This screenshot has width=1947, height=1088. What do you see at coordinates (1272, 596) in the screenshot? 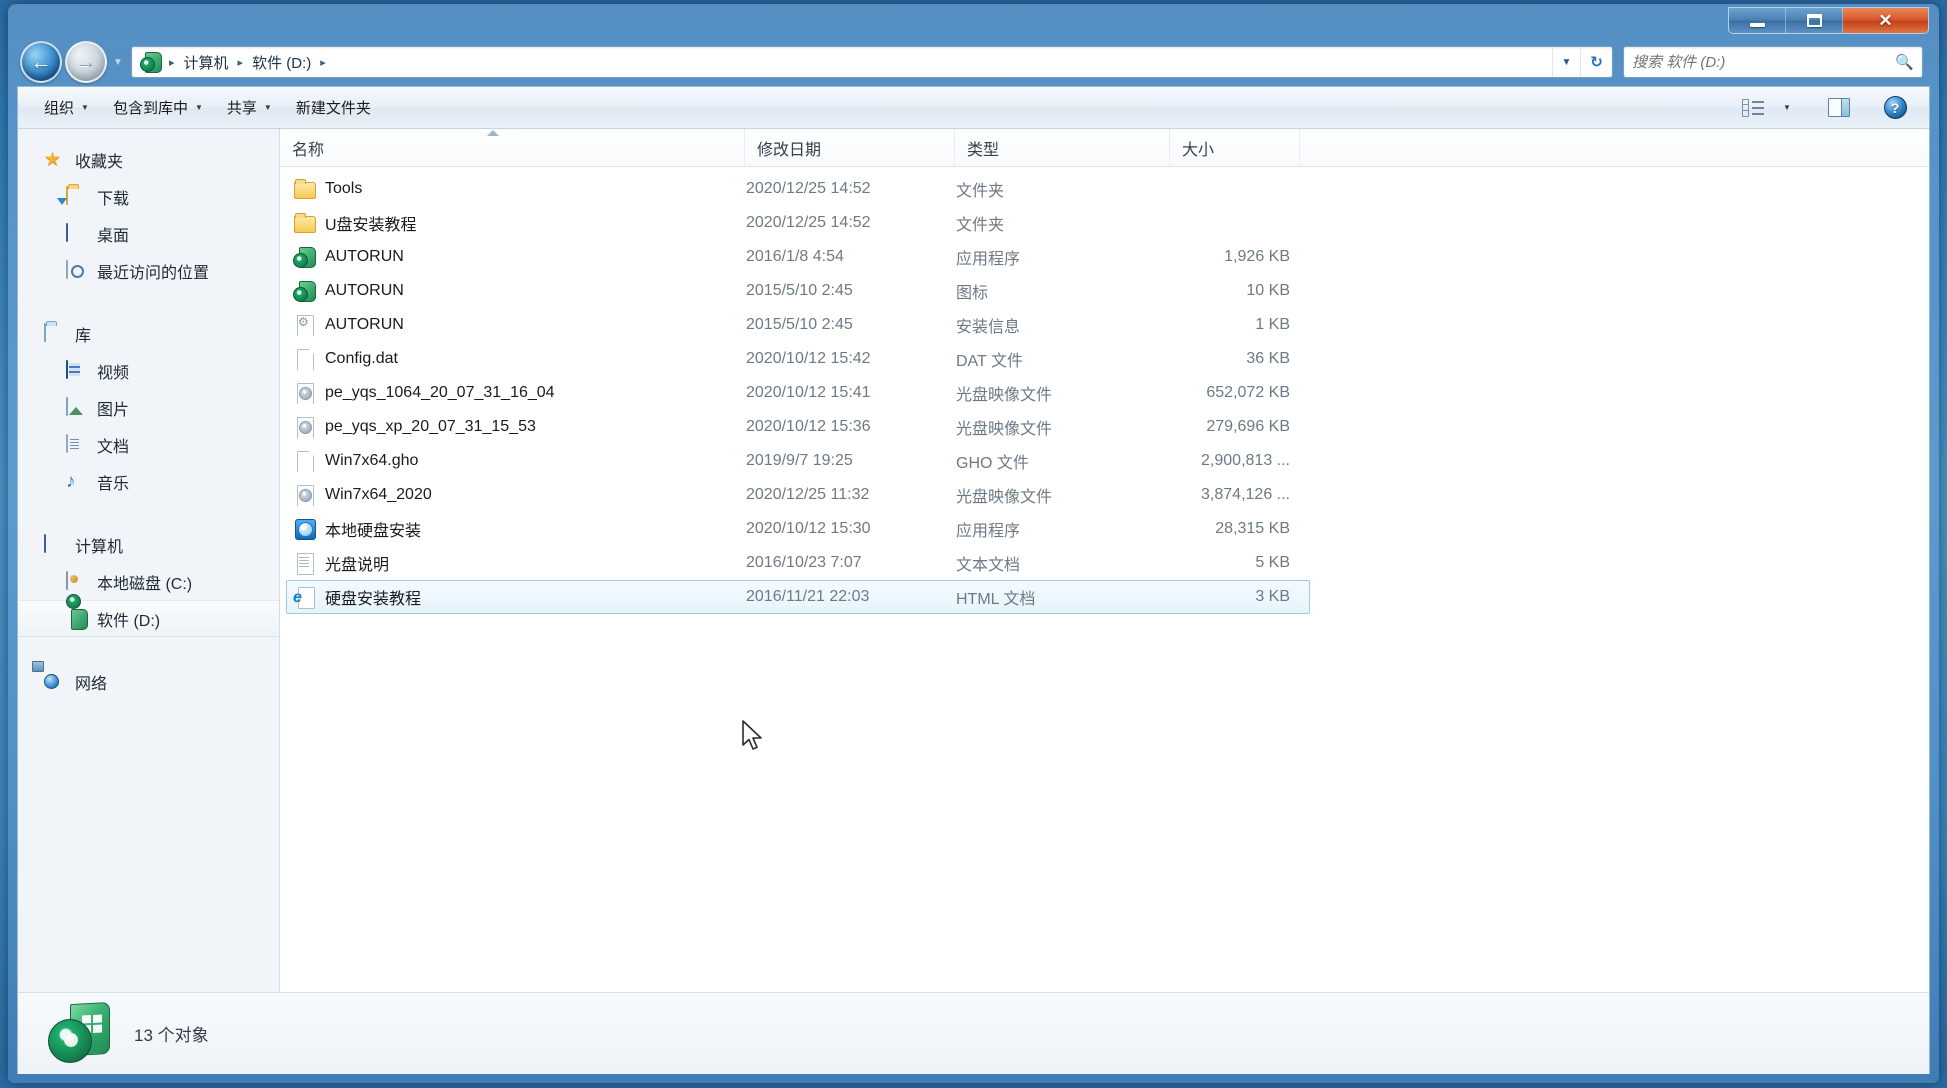
I see `file-size-cell: 3 KB` at bounding box center [1272, 596].